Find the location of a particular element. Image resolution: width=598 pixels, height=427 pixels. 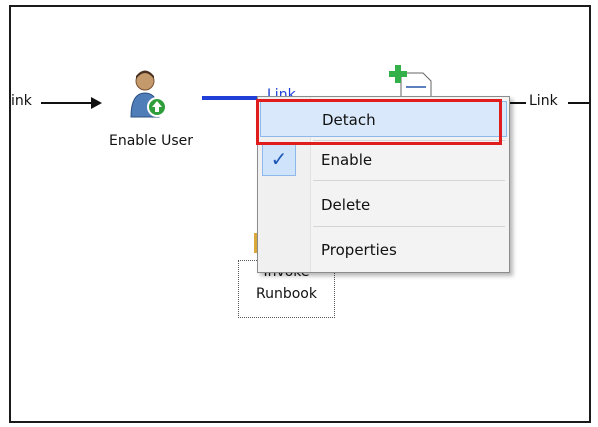

left-link-label: ink is located at coordinates (21, 101).